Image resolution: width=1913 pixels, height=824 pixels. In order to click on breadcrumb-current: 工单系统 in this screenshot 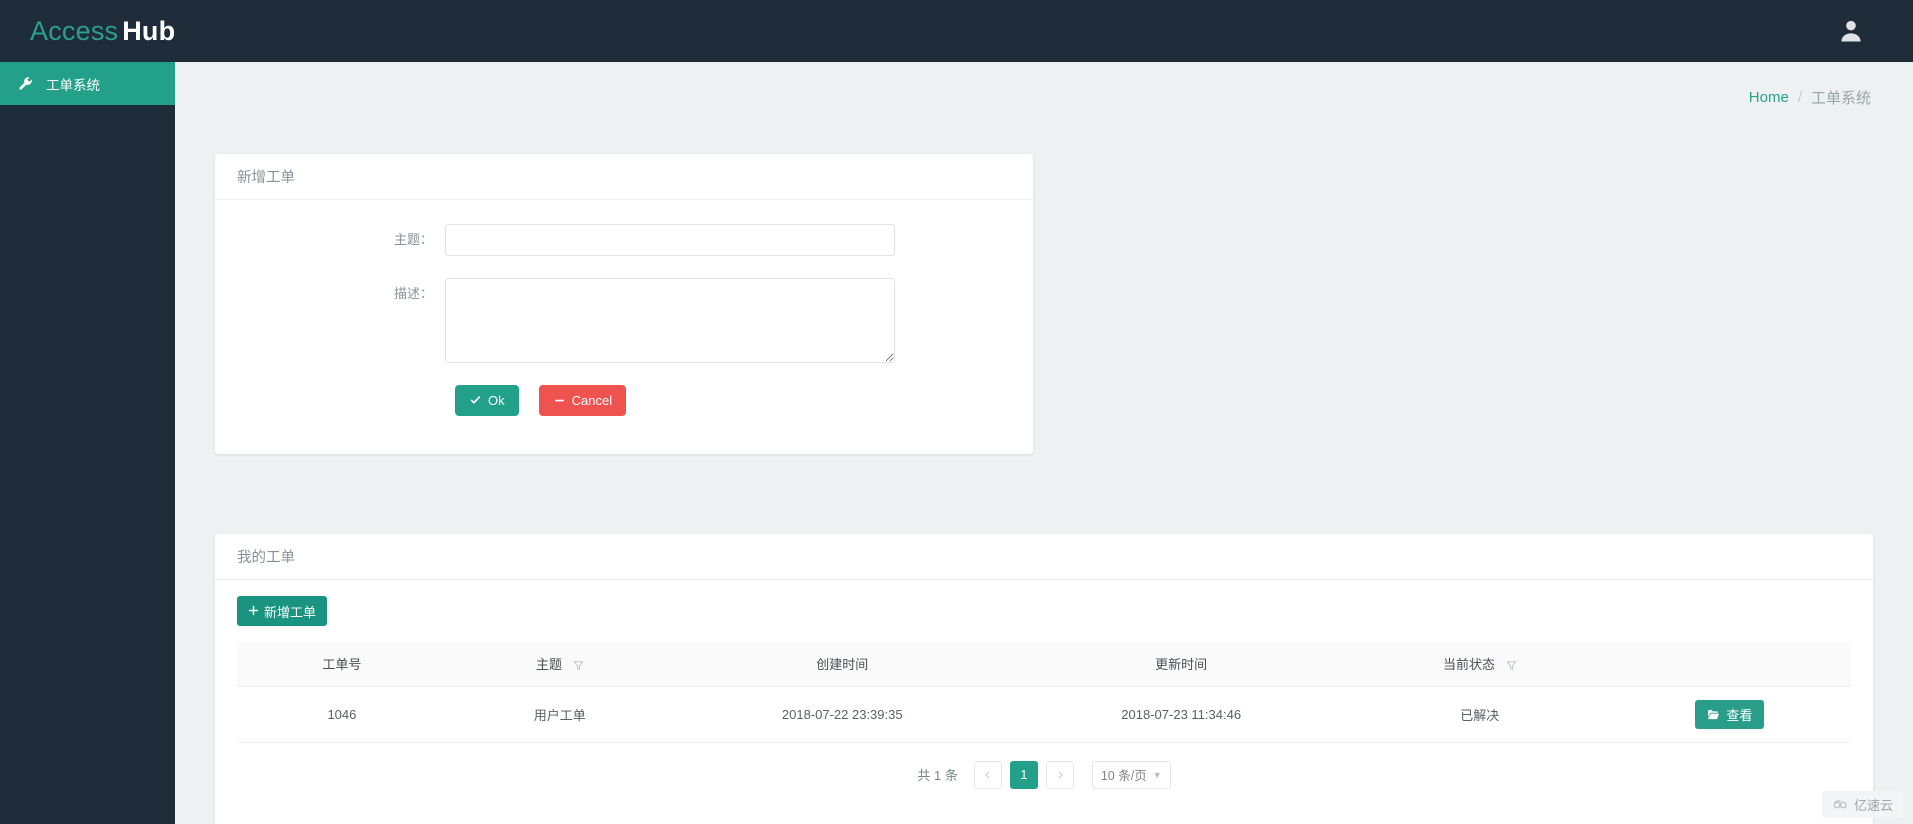, I will do `click(1840, 98)`.